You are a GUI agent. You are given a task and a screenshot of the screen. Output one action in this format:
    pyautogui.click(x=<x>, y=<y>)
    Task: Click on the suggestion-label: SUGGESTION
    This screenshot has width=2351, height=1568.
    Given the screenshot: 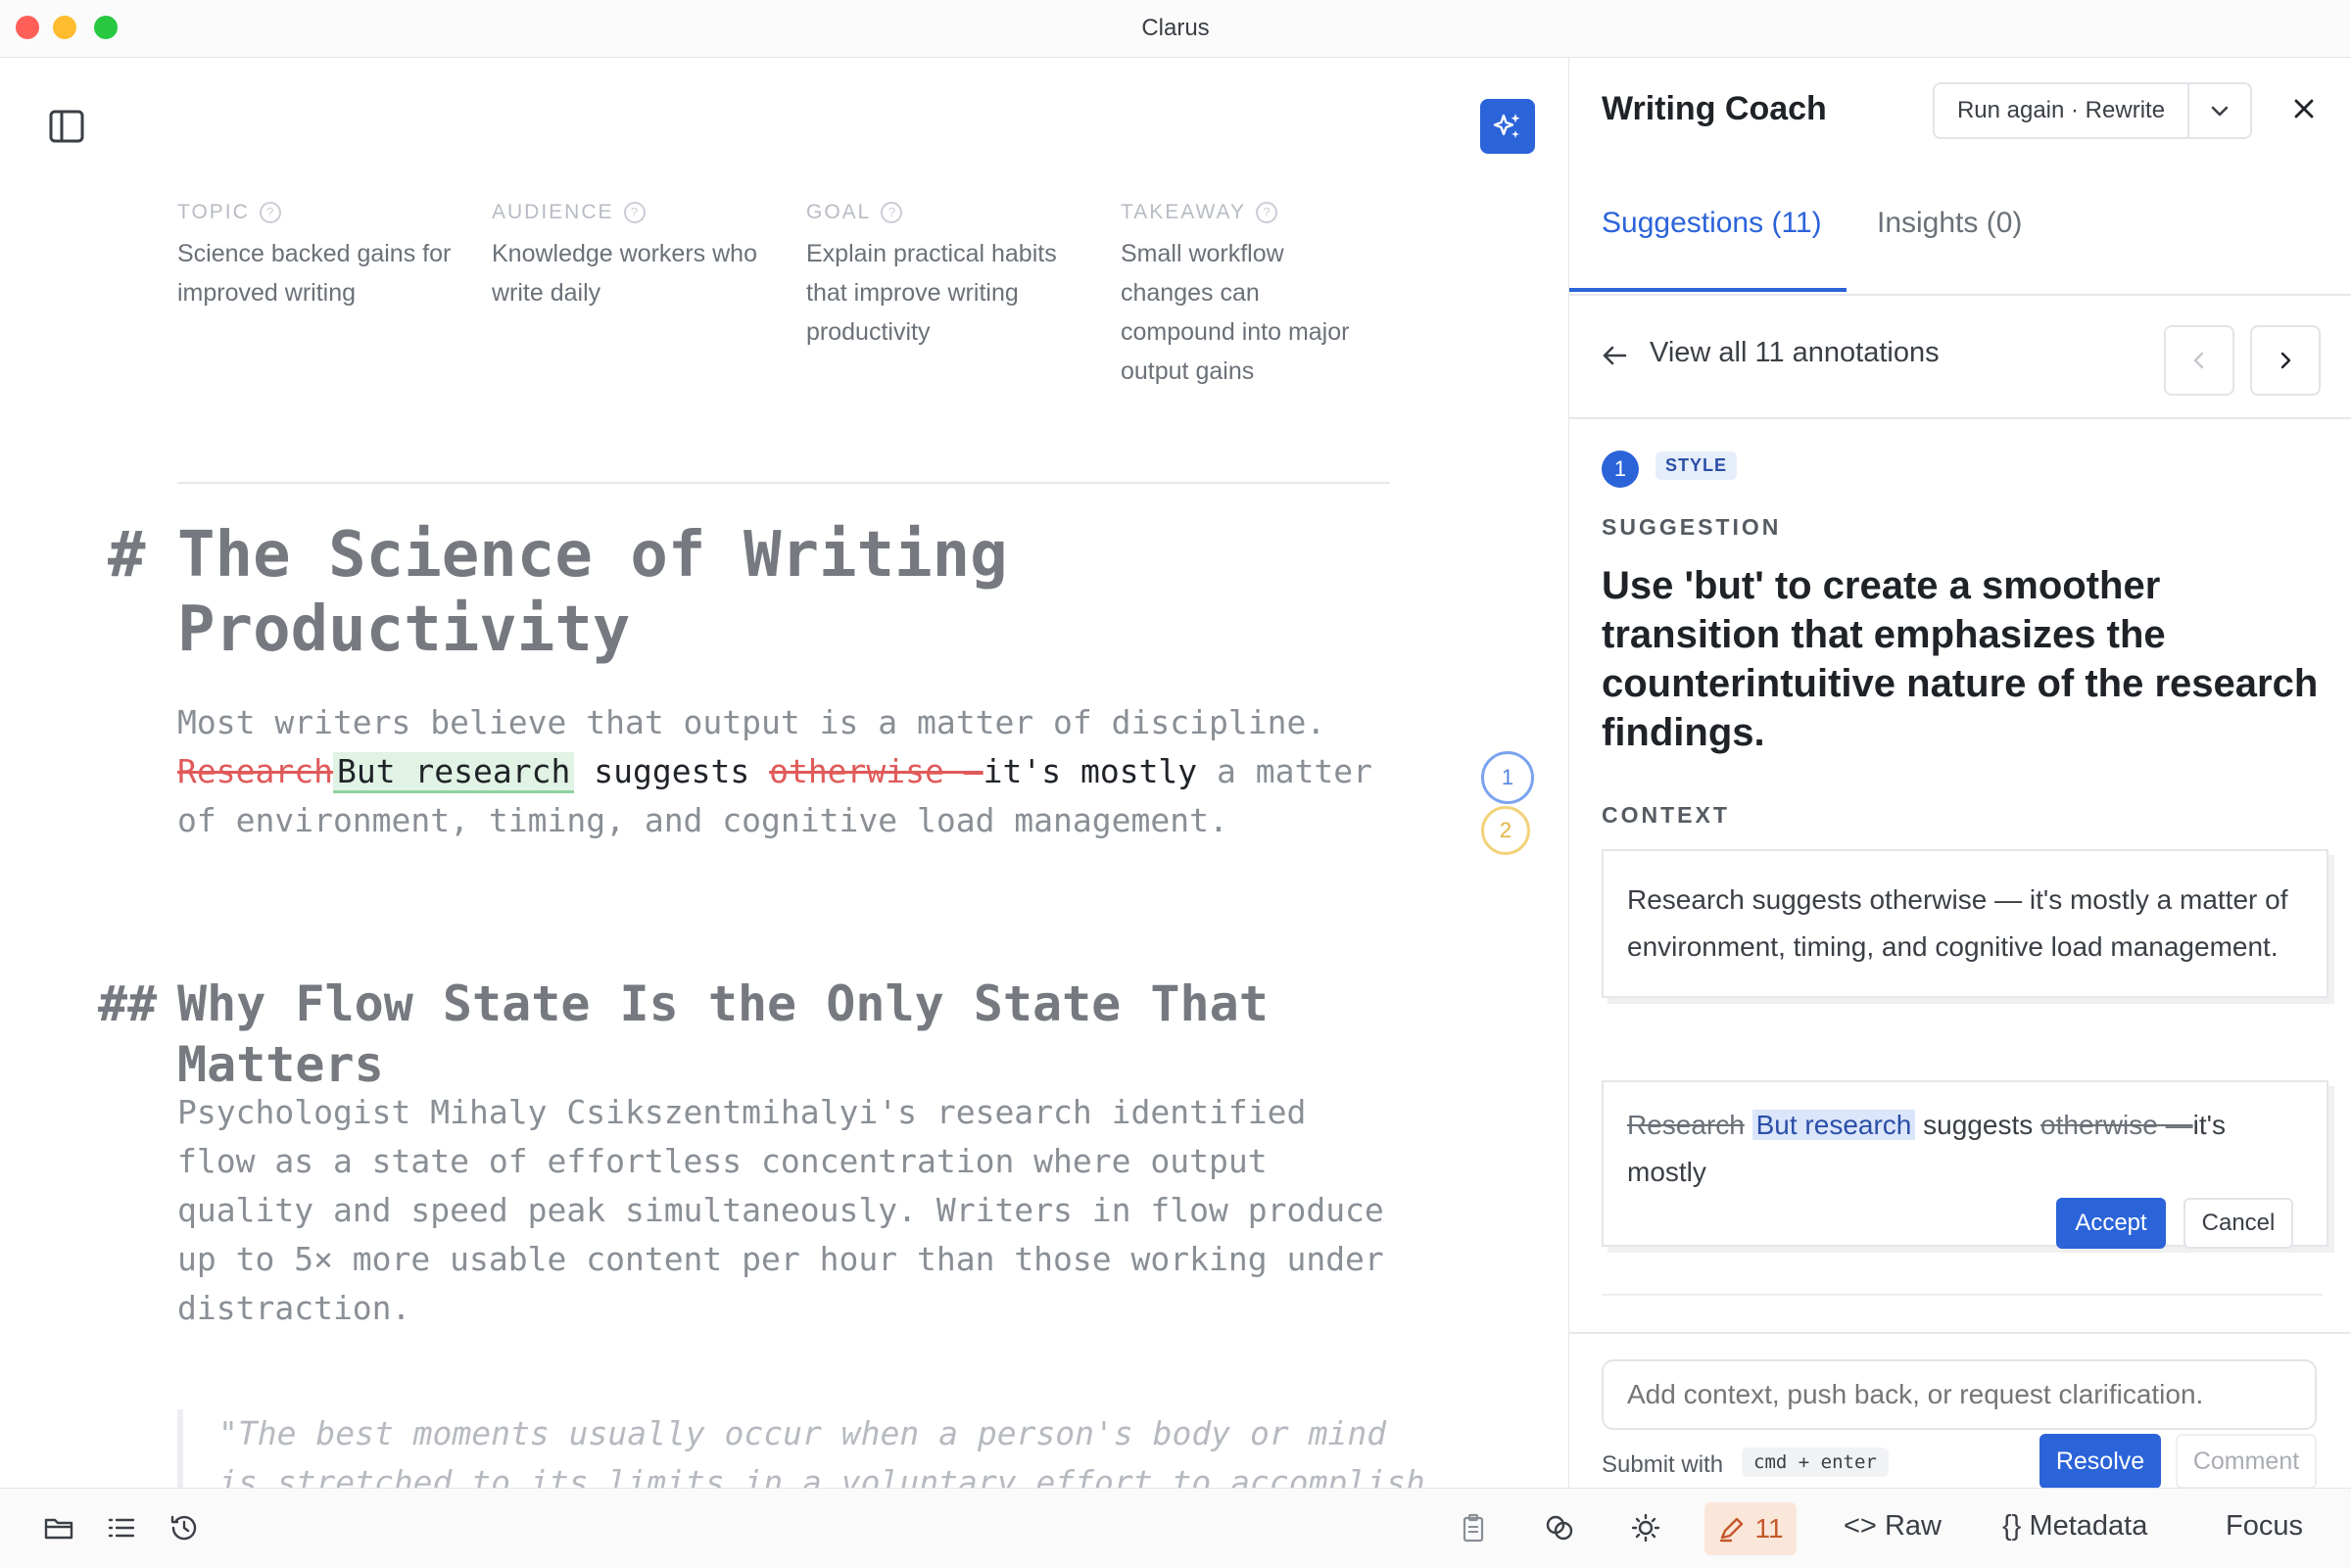 What is the action you would take?
    pyautogui.click(x=1692, y=527)
    